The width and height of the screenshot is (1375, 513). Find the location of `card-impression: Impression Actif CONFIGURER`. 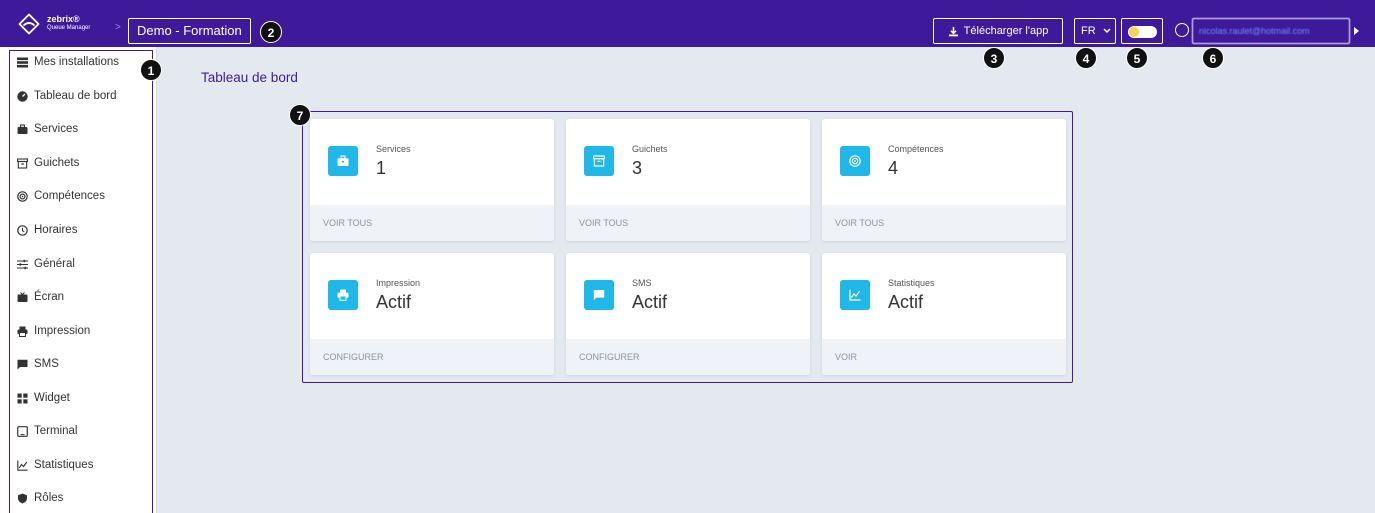

card-impression: Impression Actif CONFIGURER is located at coordinates (432, 314).